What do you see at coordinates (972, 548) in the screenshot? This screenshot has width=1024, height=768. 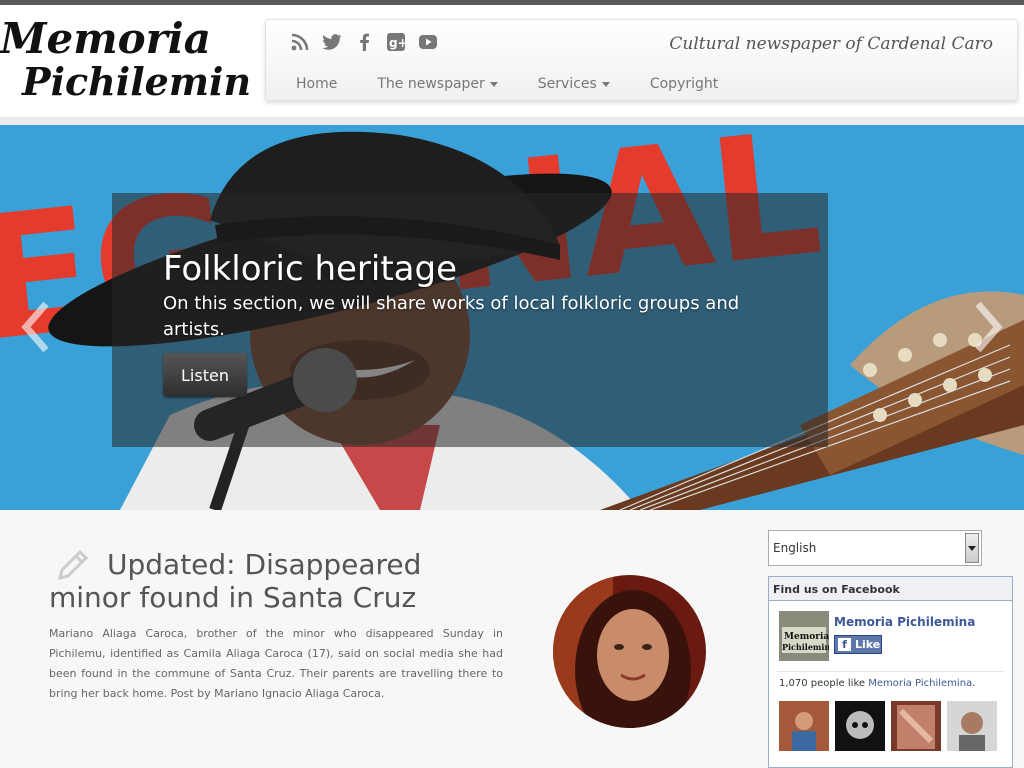 I see `dropdown-arrow-icon` at bounding box center [972, 548].